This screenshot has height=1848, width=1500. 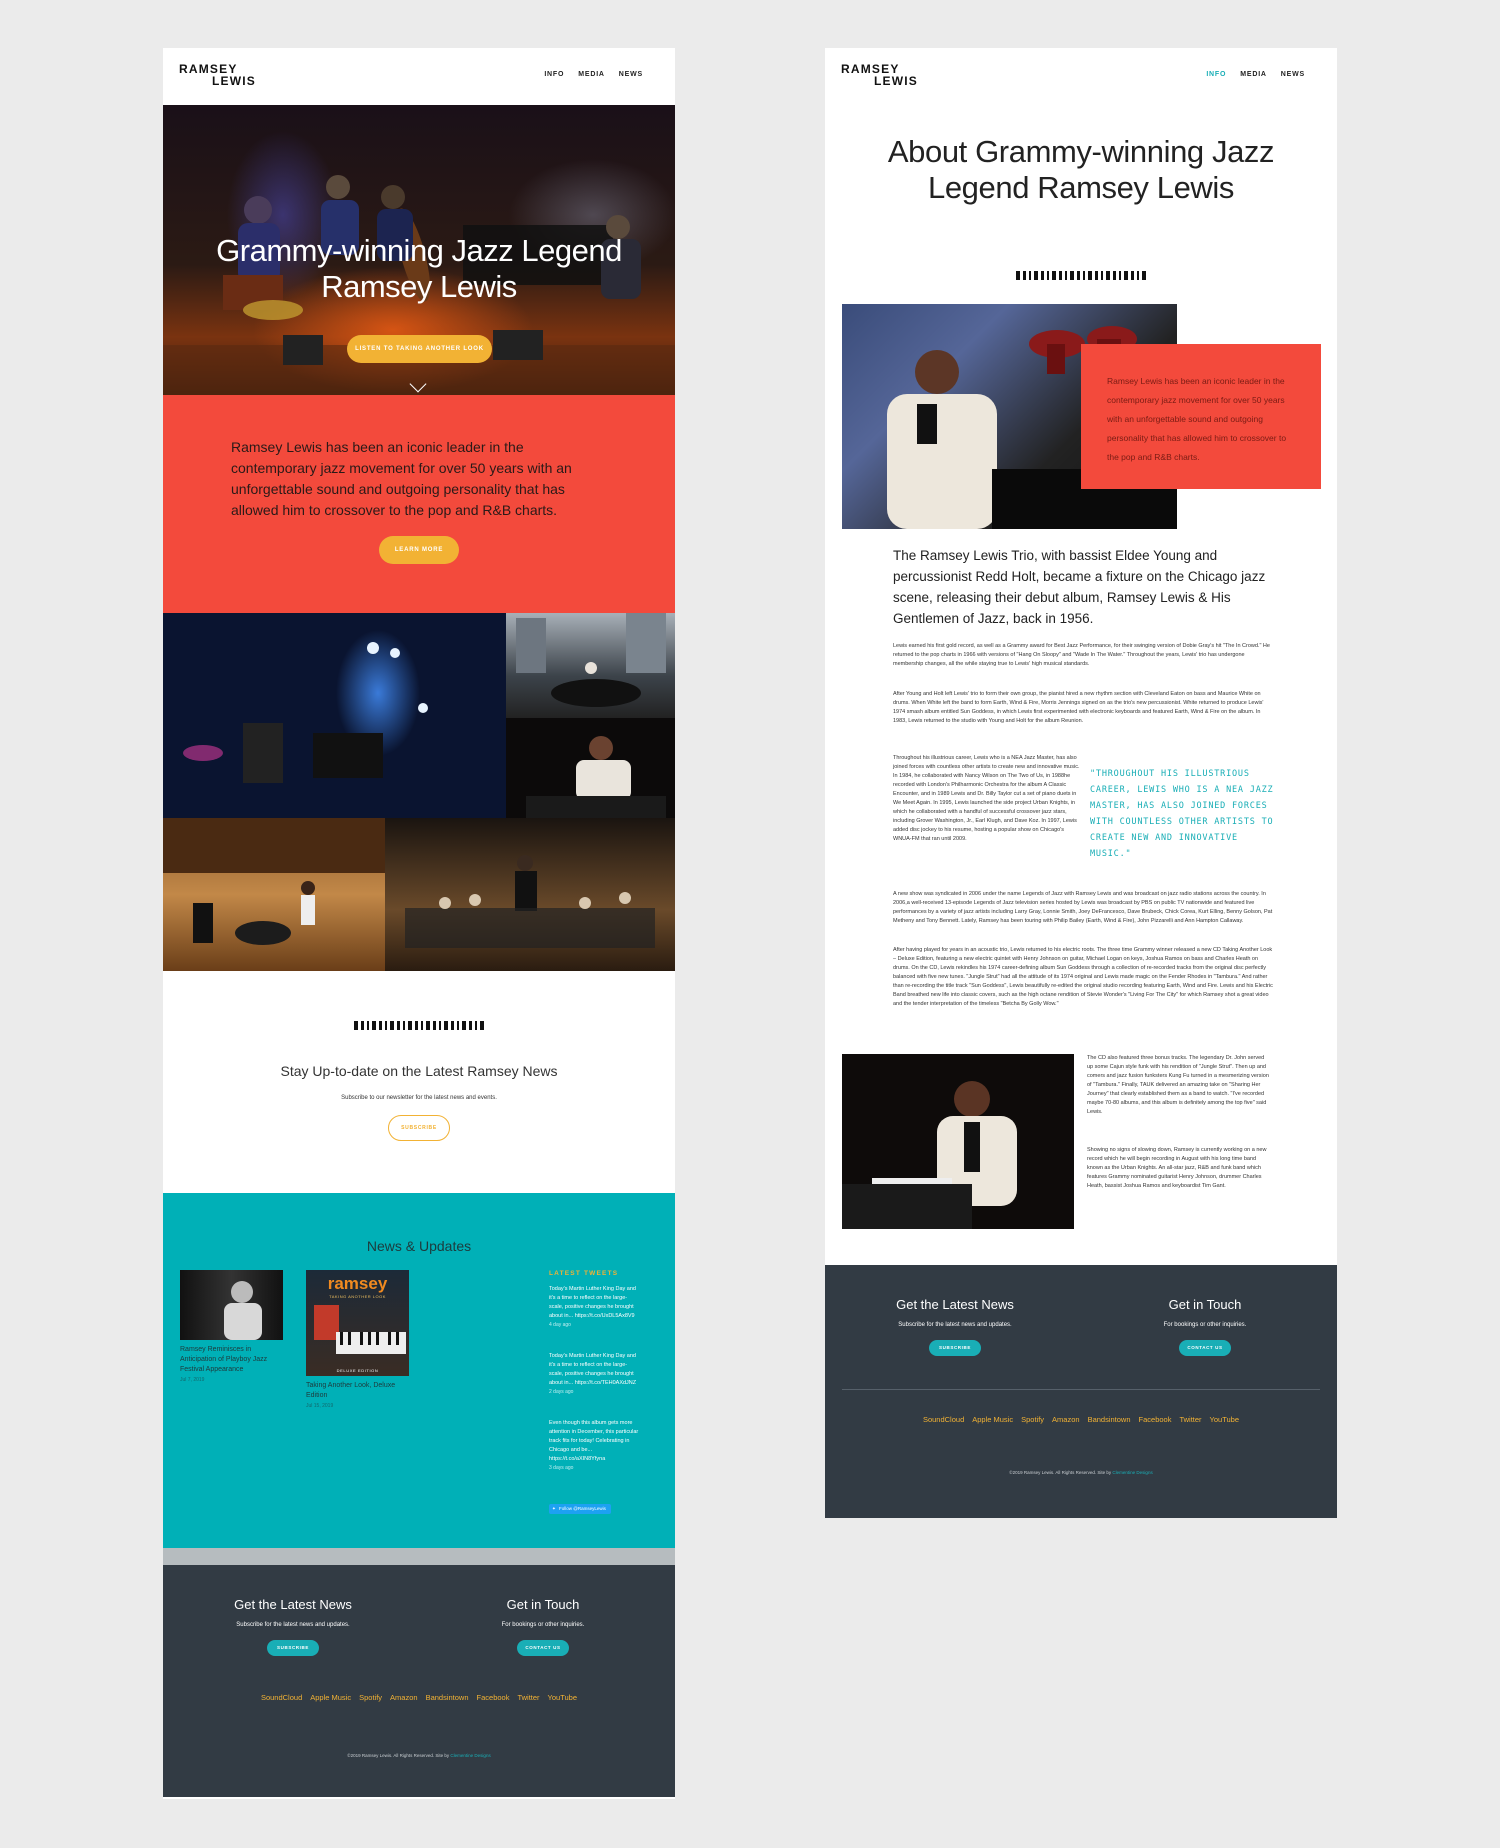 I want to click on footer-divider, so click(x=1081, y=1389).